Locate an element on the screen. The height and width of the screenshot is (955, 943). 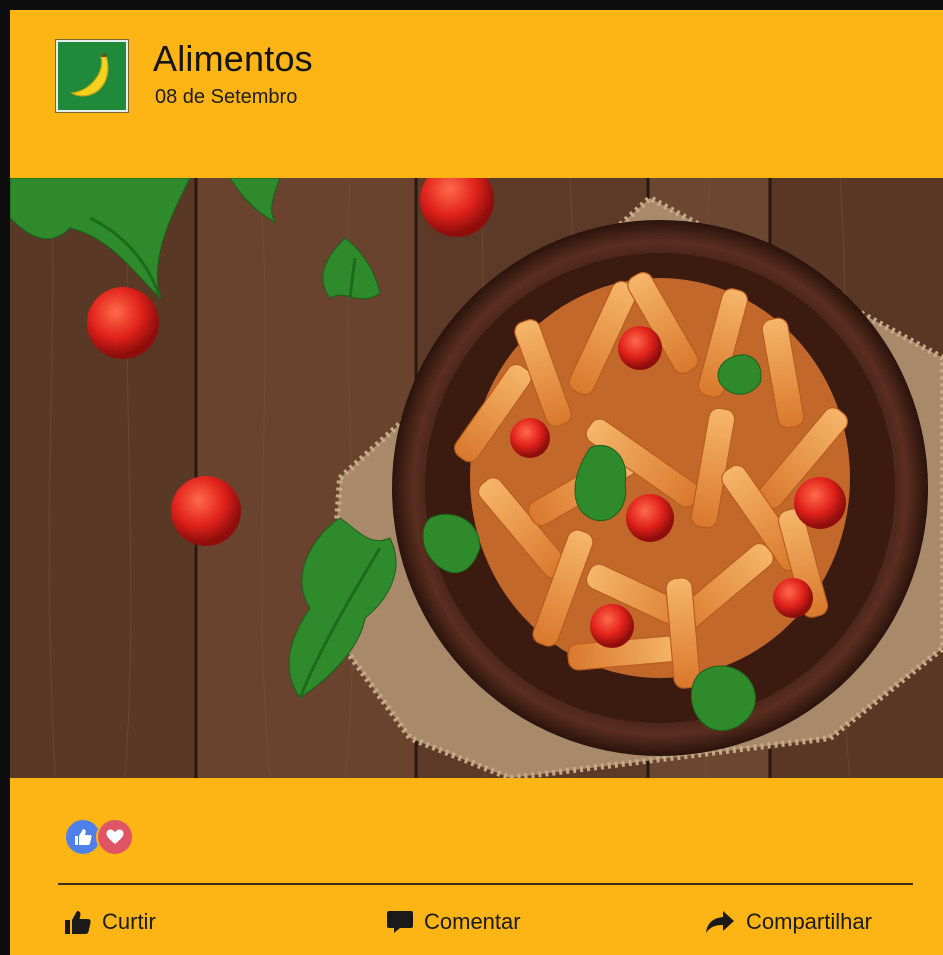
comment-button-label: Comentar is located at coordinates (472, 921).